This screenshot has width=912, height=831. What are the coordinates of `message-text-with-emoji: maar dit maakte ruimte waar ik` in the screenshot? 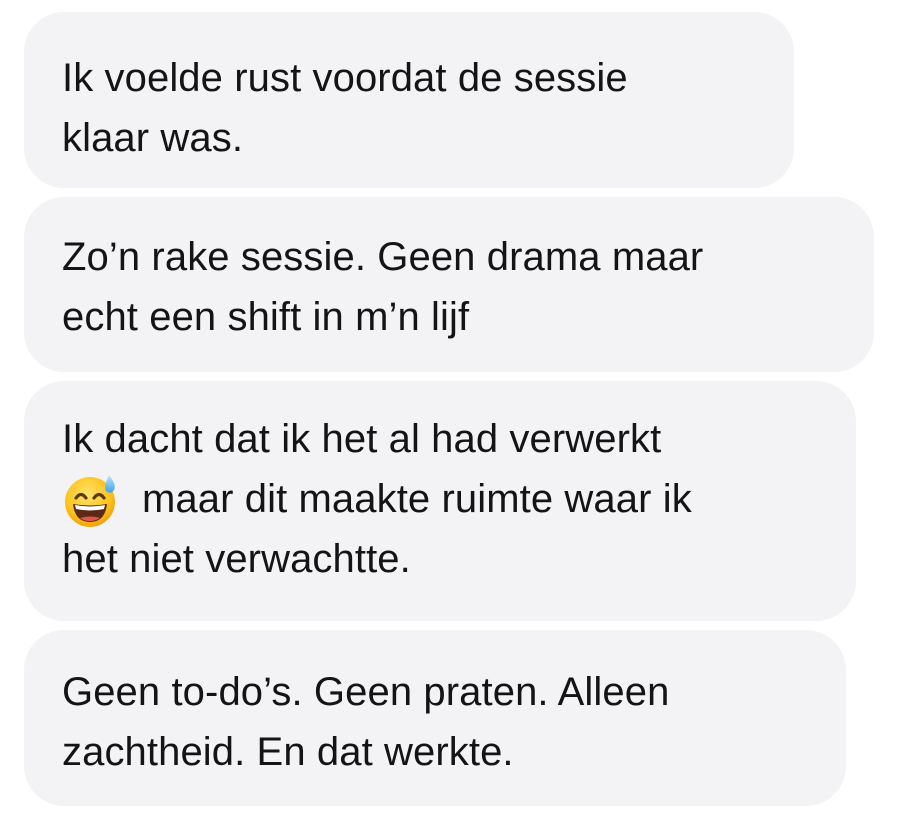 It's located at (440, 499).